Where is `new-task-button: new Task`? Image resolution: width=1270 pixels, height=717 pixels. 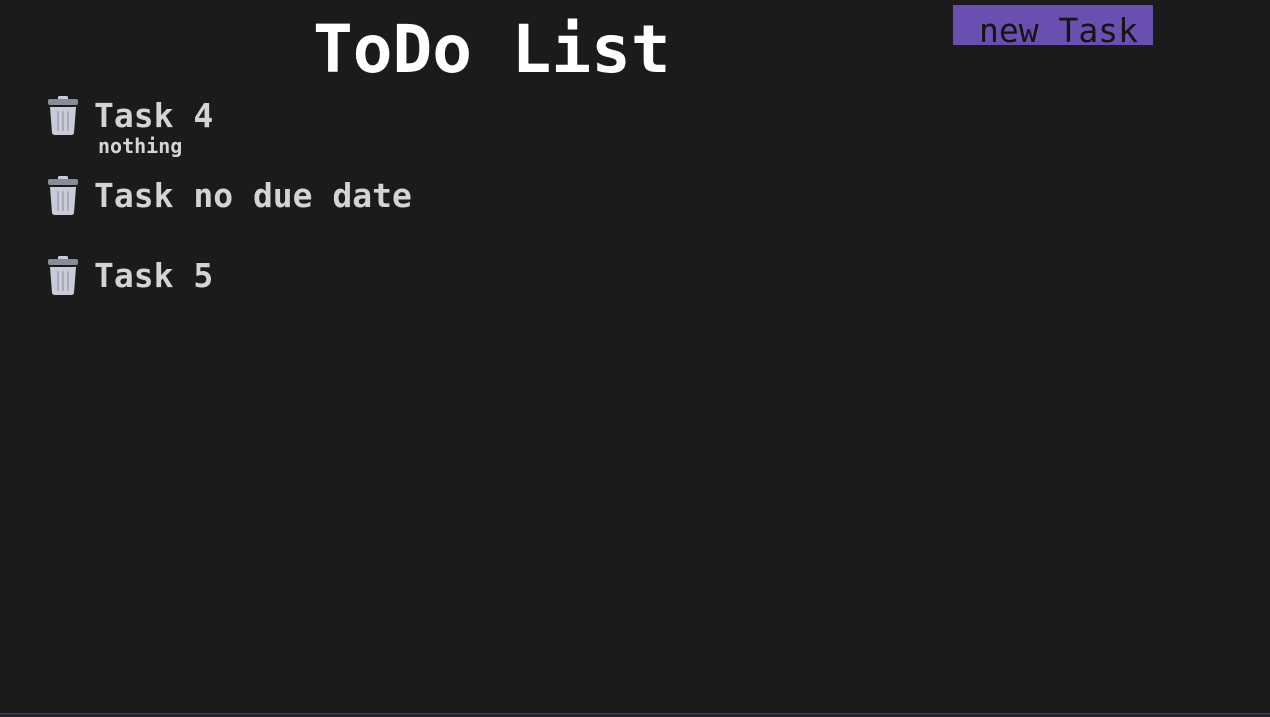 new-task-button: new Task is located at coordinates (1053, 25).